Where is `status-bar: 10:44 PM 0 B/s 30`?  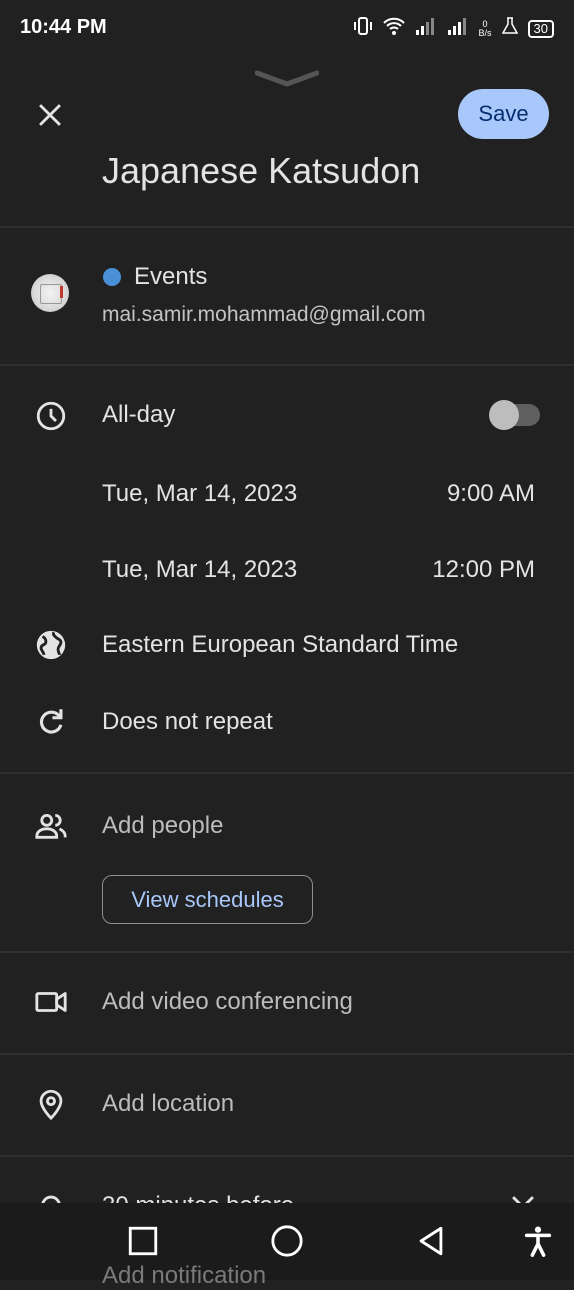
status-bar: 10:44 PM 0 B/s 30 is located at coordinates (287, 29).